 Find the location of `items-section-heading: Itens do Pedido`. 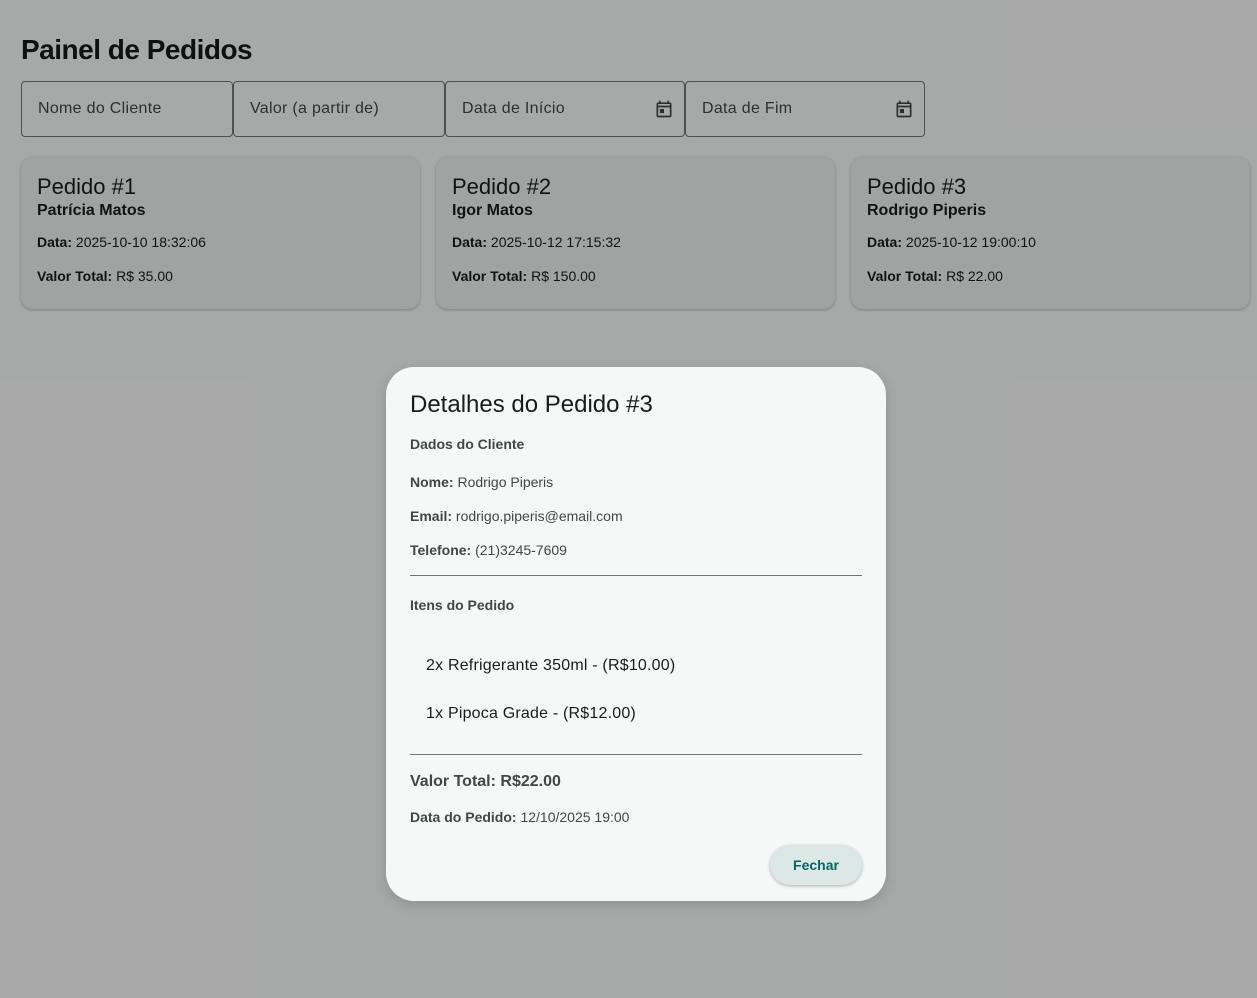

items-section-heading: Itens do Pedido is located at coordinates (462, 605).